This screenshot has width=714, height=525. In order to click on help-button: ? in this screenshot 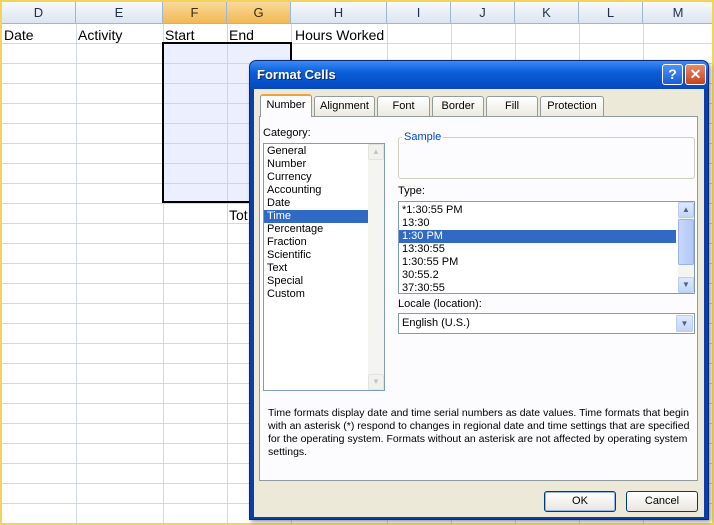, I will do `click(672, 74)`.